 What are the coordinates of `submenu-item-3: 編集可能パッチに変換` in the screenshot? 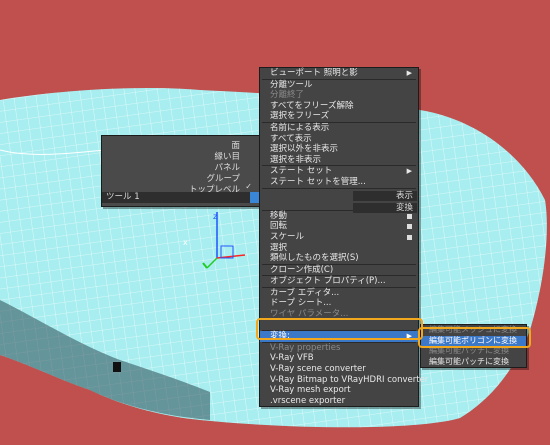 It's located at (473, 362).